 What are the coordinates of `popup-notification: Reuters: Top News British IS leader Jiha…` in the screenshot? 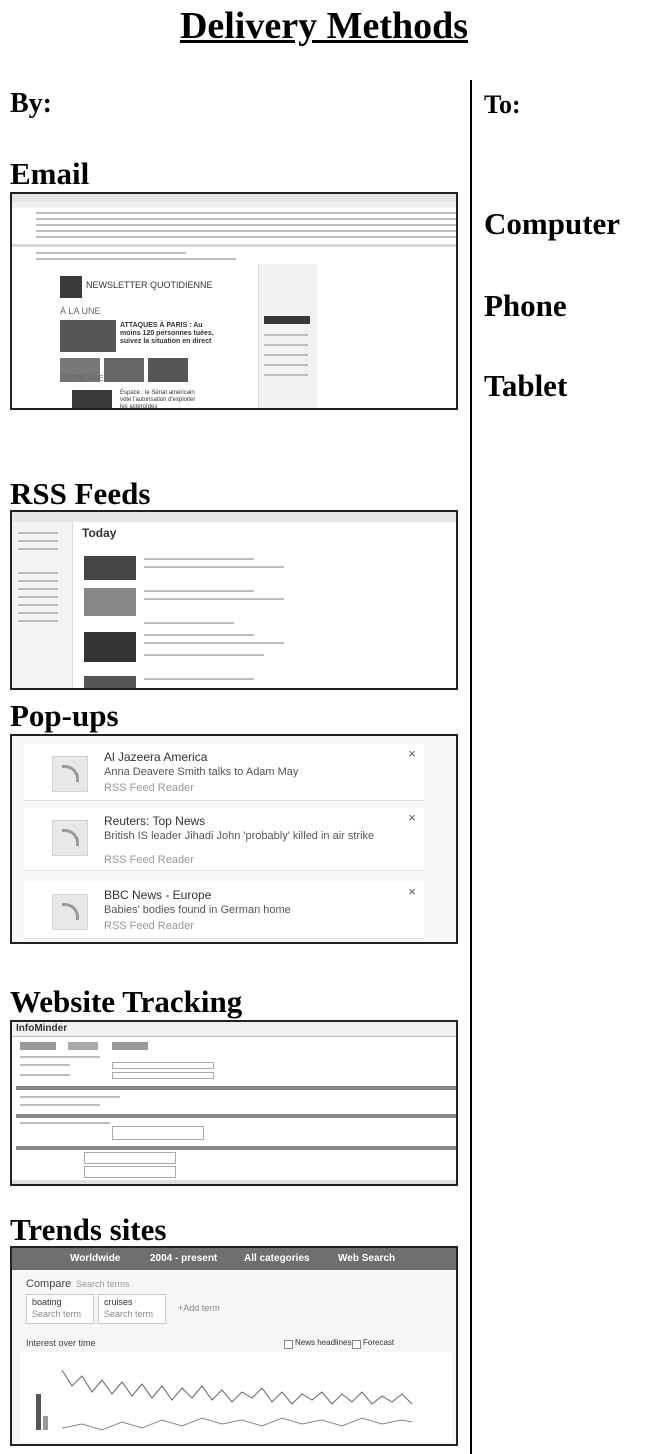 It's located at (224, 839).